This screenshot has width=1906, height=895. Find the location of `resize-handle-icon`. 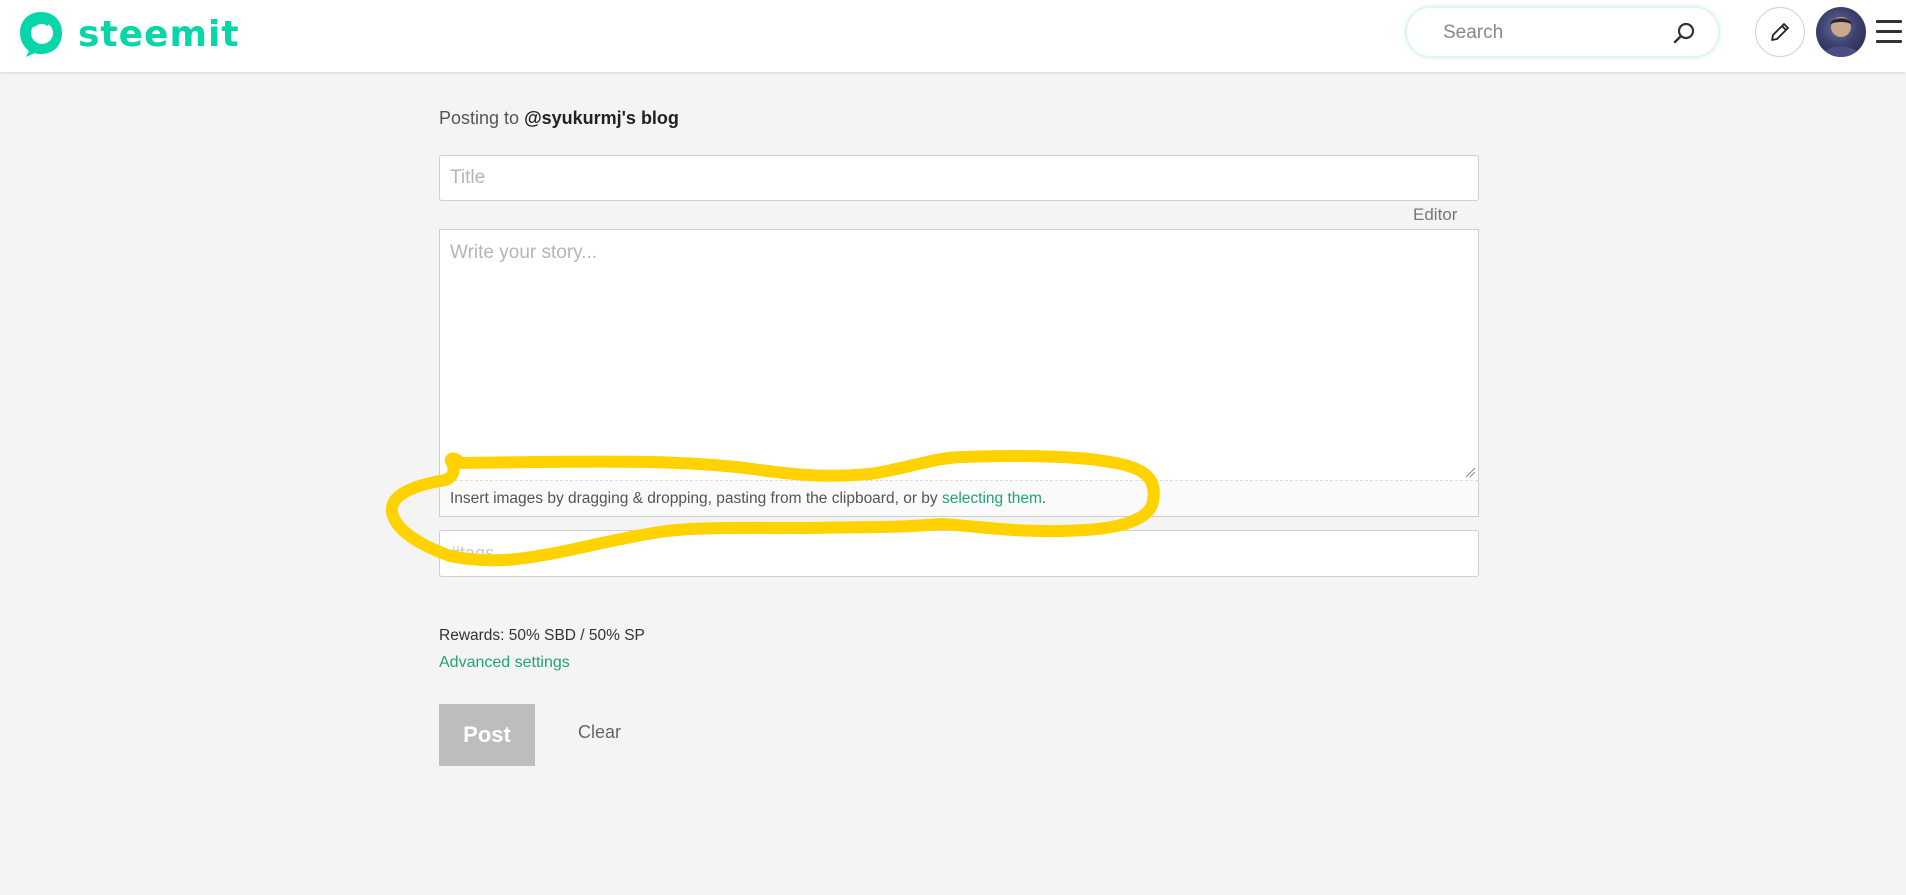

resize-handle-icon is located at coordinates (1470, 472).